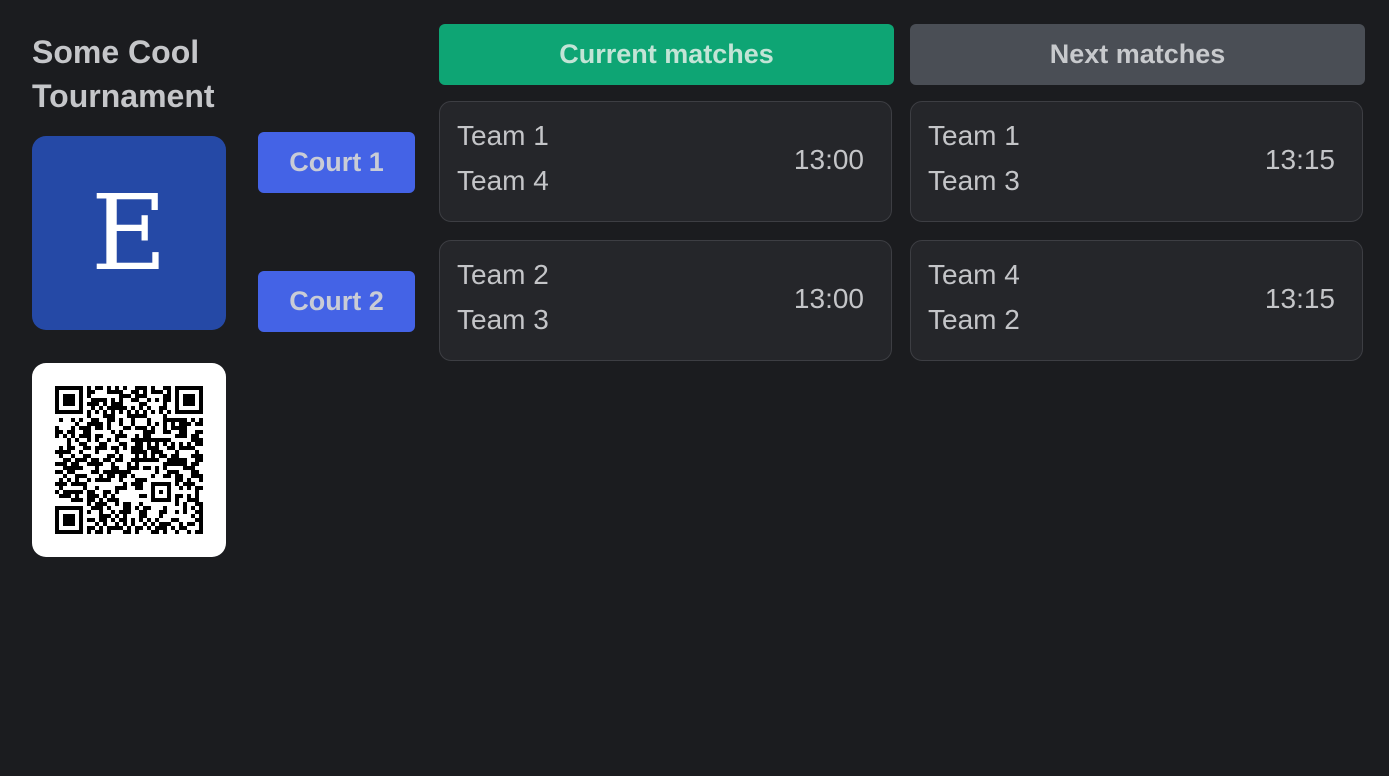  Describe the element at coordinates (665, 300) in the screenshot. I see `current-match-court-2: Team 2 Team 3 13:00` at that location.